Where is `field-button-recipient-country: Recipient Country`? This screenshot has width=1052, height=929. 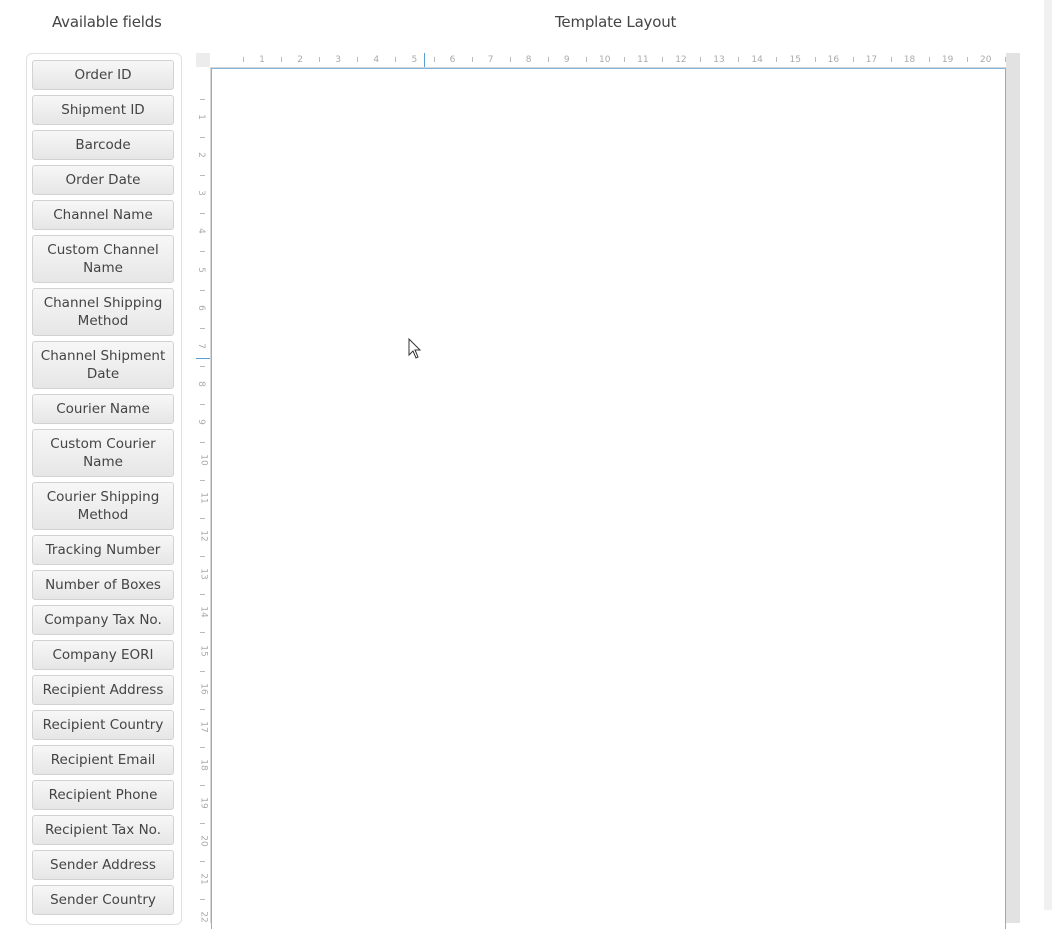
field-button-recipient-country: Recipient Country is located at coordinates (103, 725).